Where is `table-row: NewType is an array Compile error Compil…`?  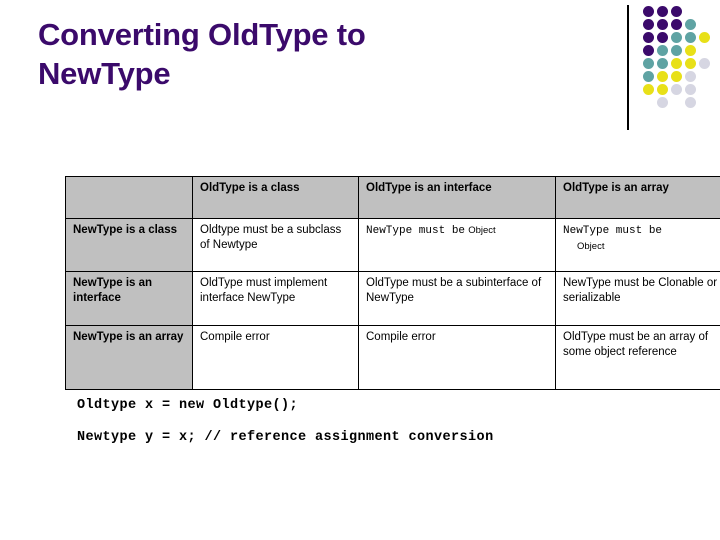 table-row: NewType is an array Compile error Compil… is located at coordinates (392, 357).